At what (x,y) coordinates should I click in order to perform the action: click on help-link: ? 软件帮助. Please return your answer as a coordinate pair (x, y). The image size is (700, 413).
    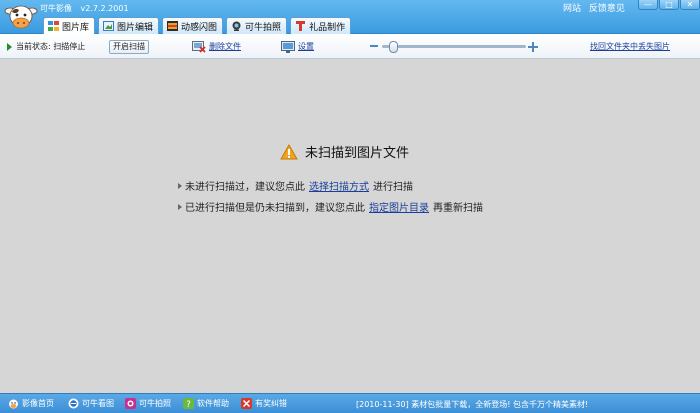
    Looking at the image, I should click on (206, 403).